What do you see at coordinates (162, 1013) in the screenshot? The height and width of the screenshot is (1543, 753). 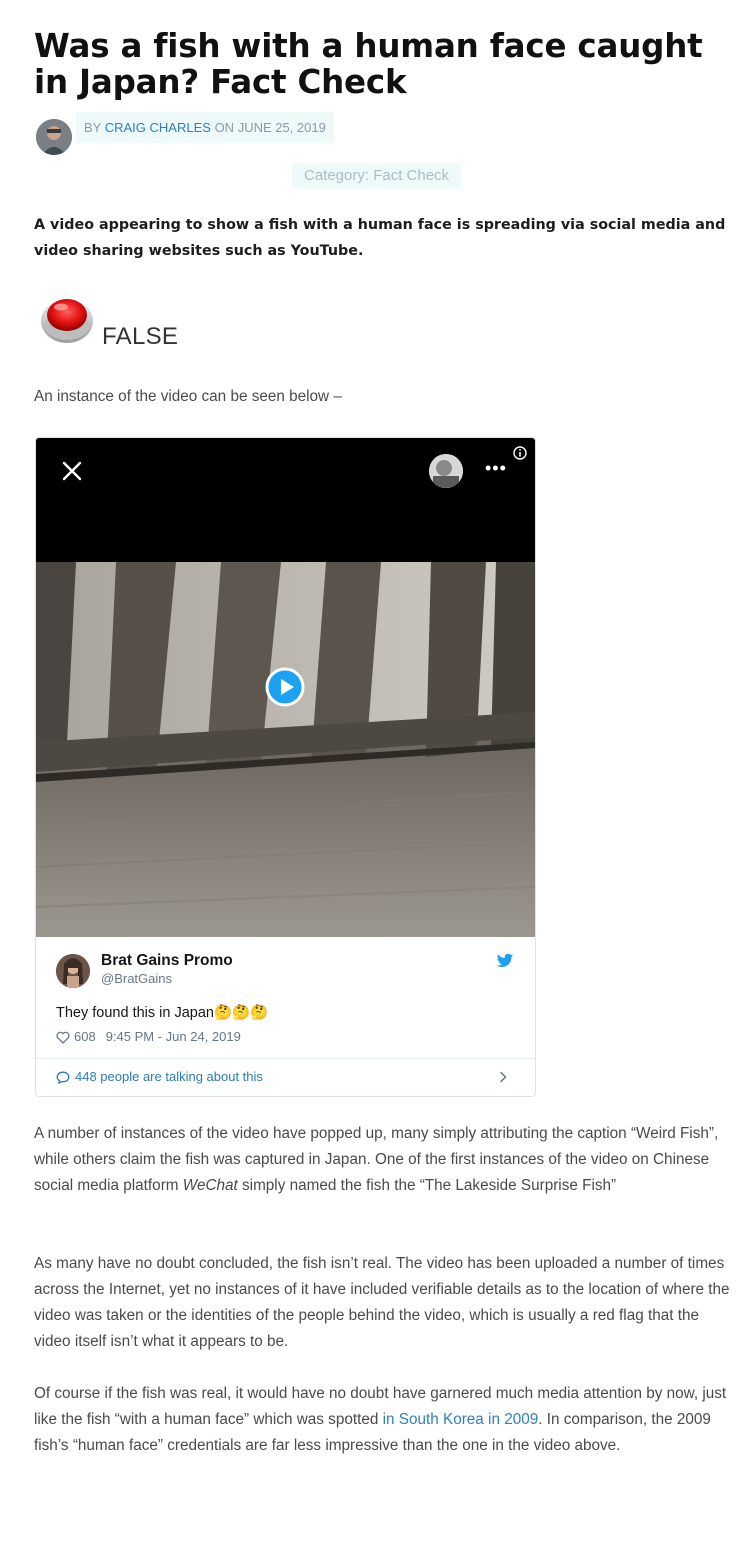 I see `tweet-text: They found this in Japan🤔🤔🤔` at bounding box center [162, 1013].